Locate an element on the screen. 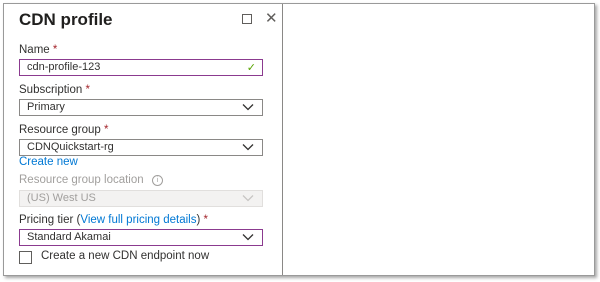 The image size is (600, 282). create-endpoint-label: Create a new CDN endpoint now is located at coordinates (125, 256).